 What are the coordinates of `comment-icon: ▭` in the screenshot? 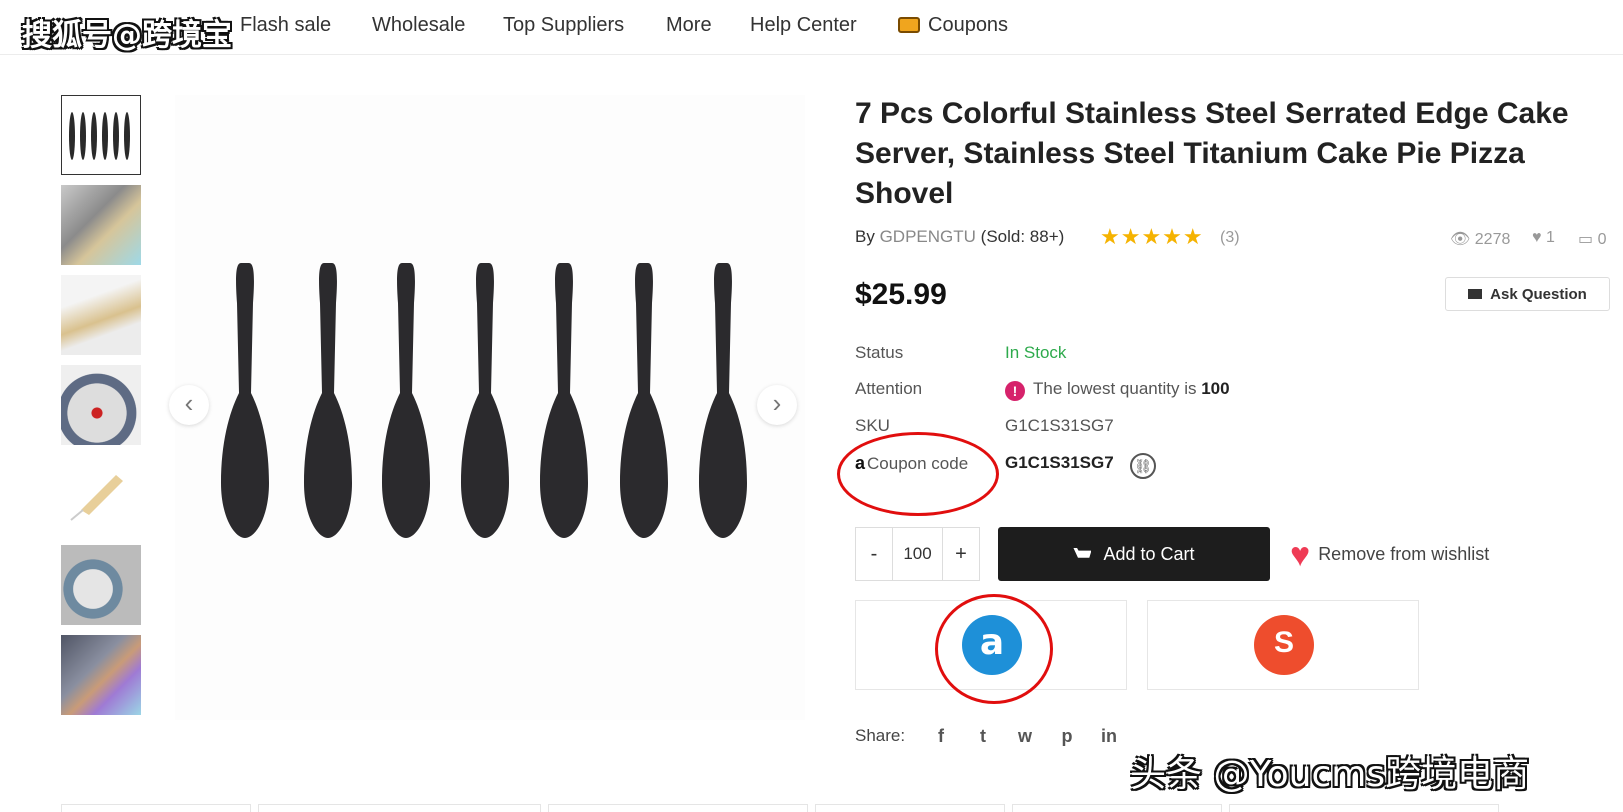 It's located at (1586, 239).